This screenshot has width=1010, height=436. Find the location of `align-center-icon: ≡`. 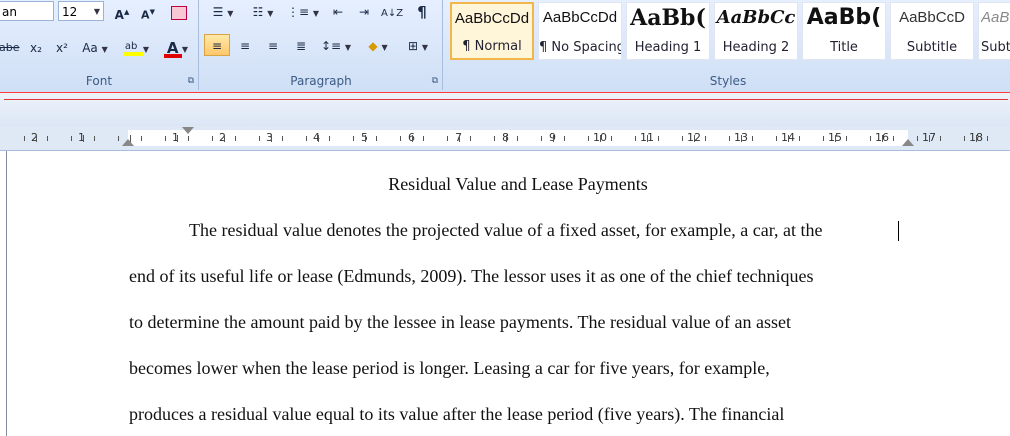

align-center-icon: ≡ is located at coordinates (245, 46).